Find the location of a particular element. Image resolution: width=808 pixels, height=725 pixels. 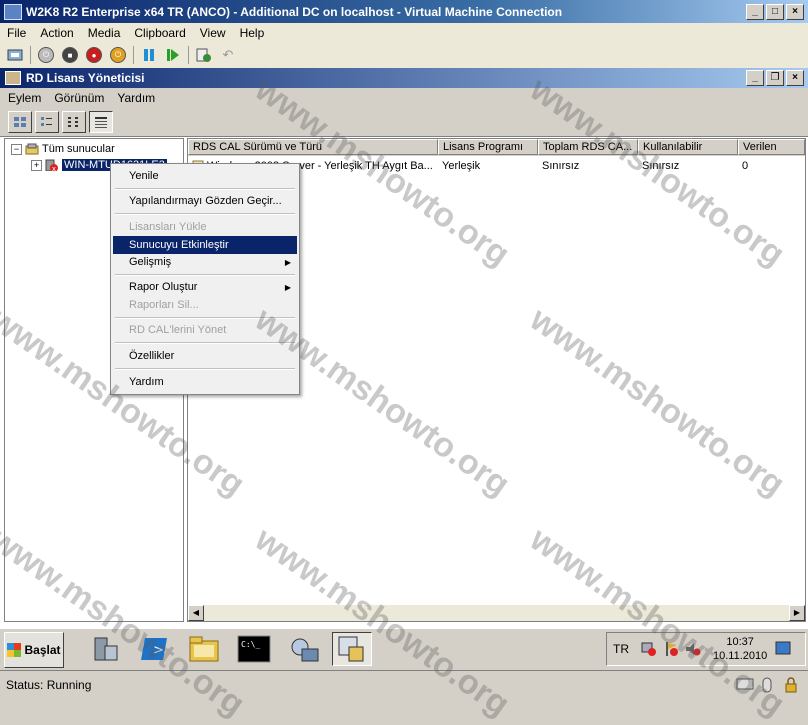

minimize-button: _ is located at coordinates (755, 11).